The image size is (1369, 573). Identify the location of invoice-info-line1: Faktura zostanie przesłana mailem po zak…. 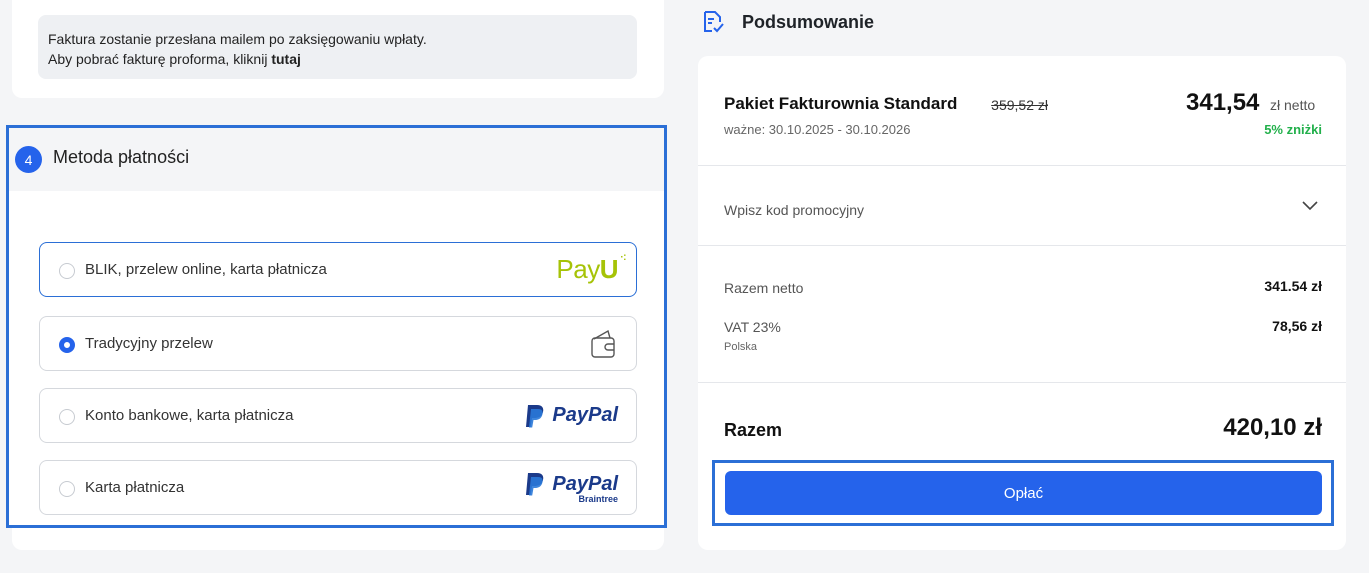
(237, 39).